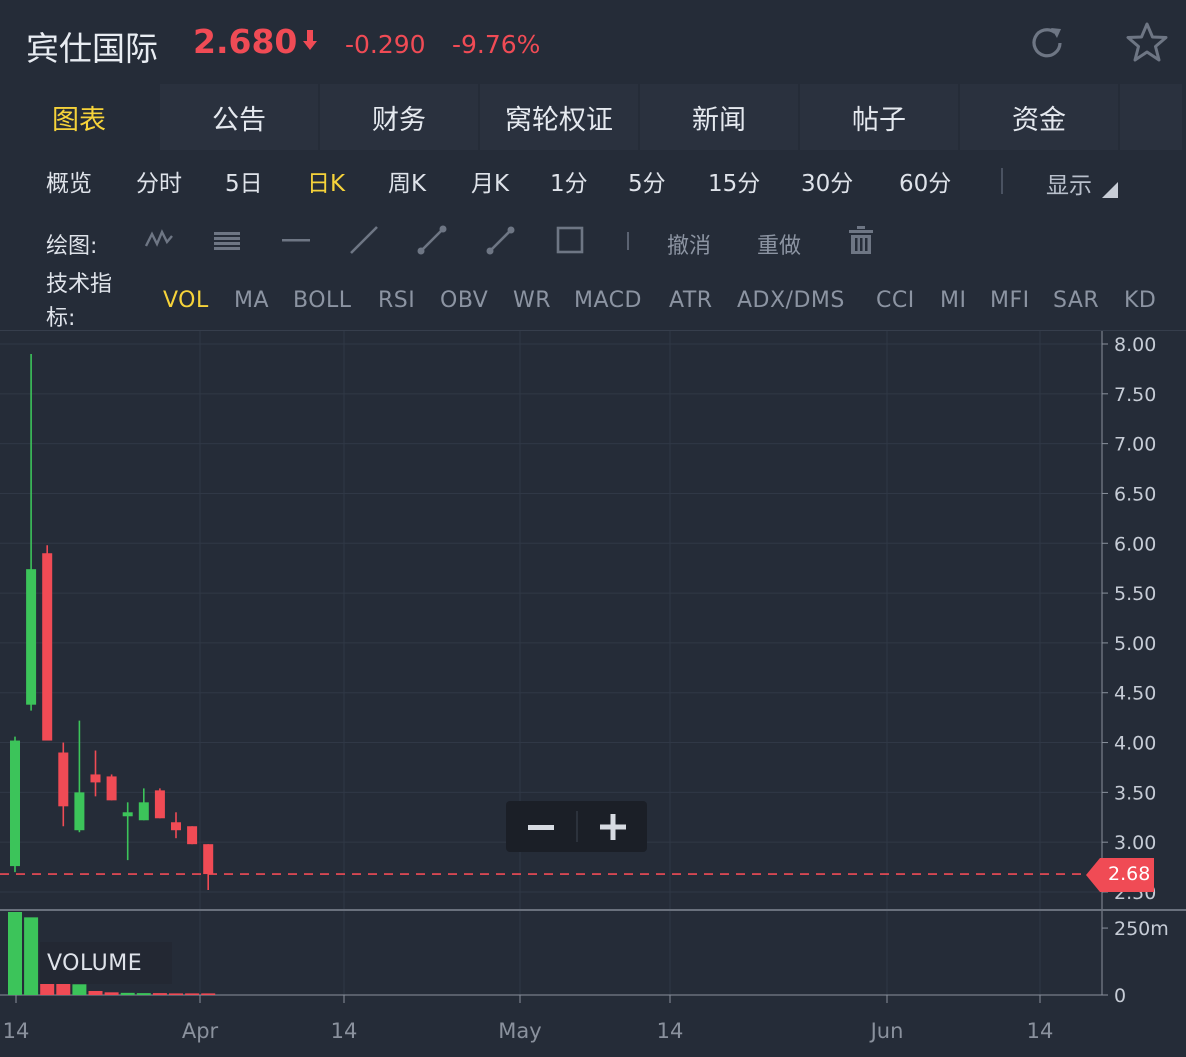  Describe the element at coordinates (1135, 744) in the screenshot. I see `y-tick-label: 4.00` at that location.